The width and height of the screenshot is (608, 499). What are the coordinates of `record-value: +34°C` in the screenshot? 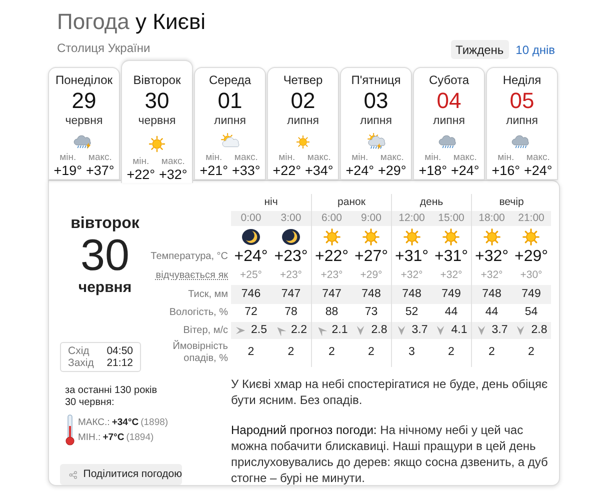 It's located at (125, 422).